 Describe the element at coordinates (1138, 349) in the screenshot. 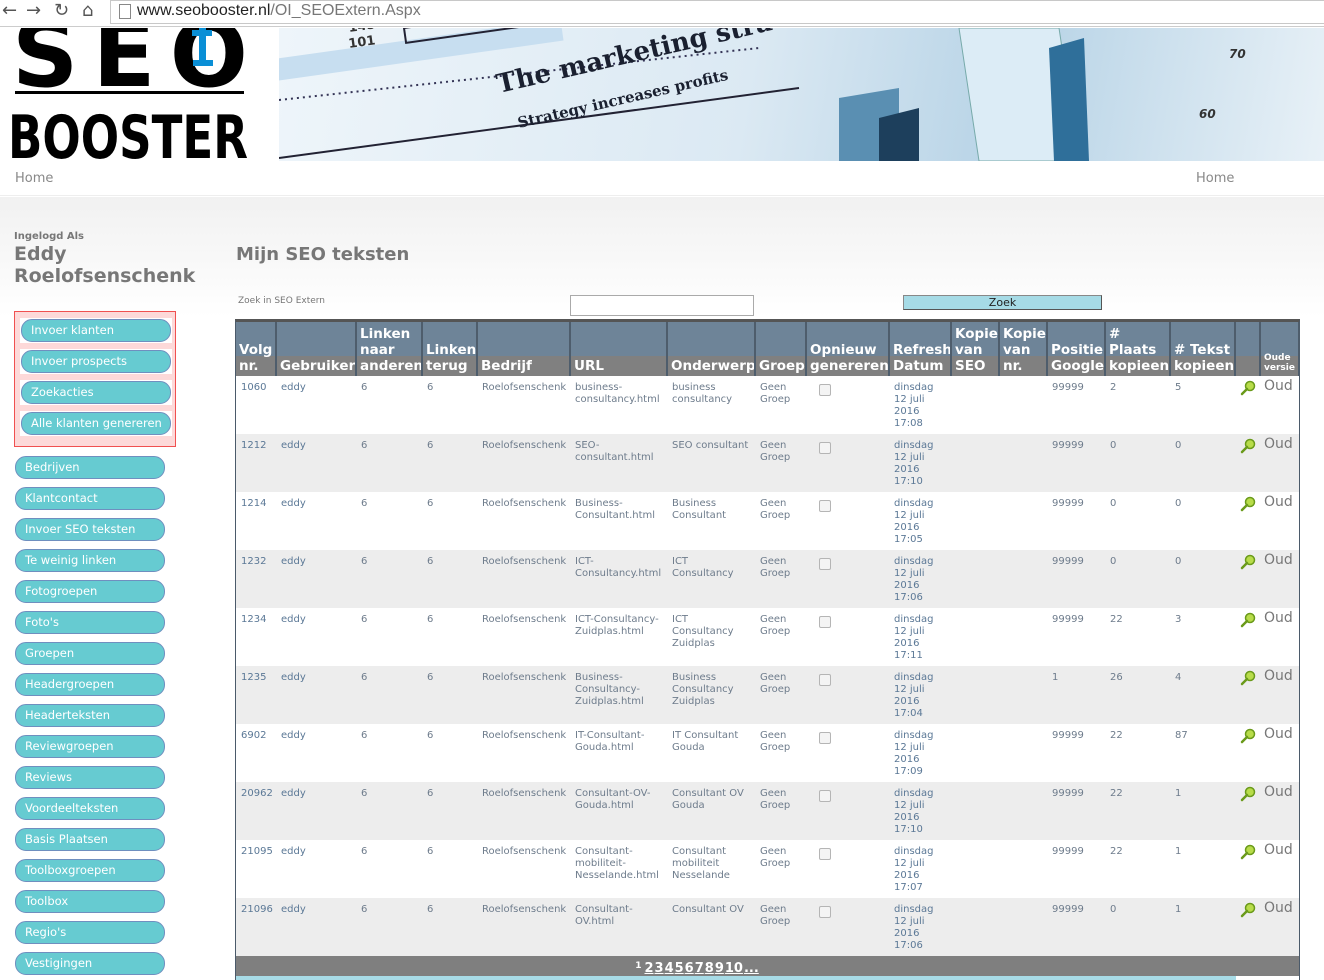

I see `column-header-plaats-kopieen: # Plaats kopieen` at that location.